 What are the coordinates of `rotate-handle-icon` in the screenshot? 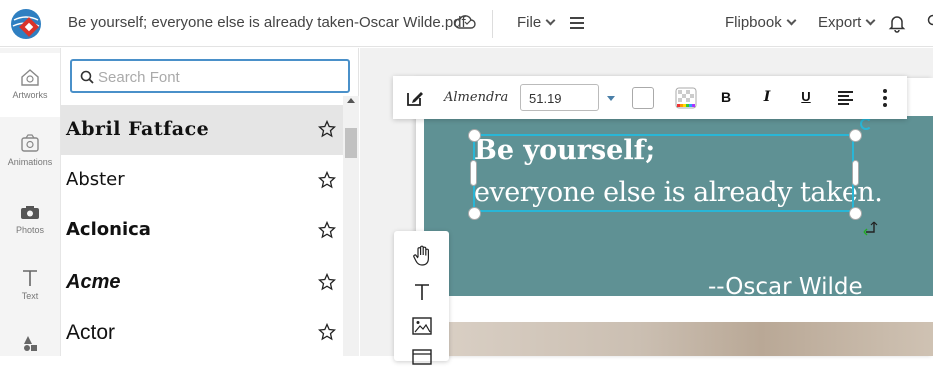 It's located at (866, 124).